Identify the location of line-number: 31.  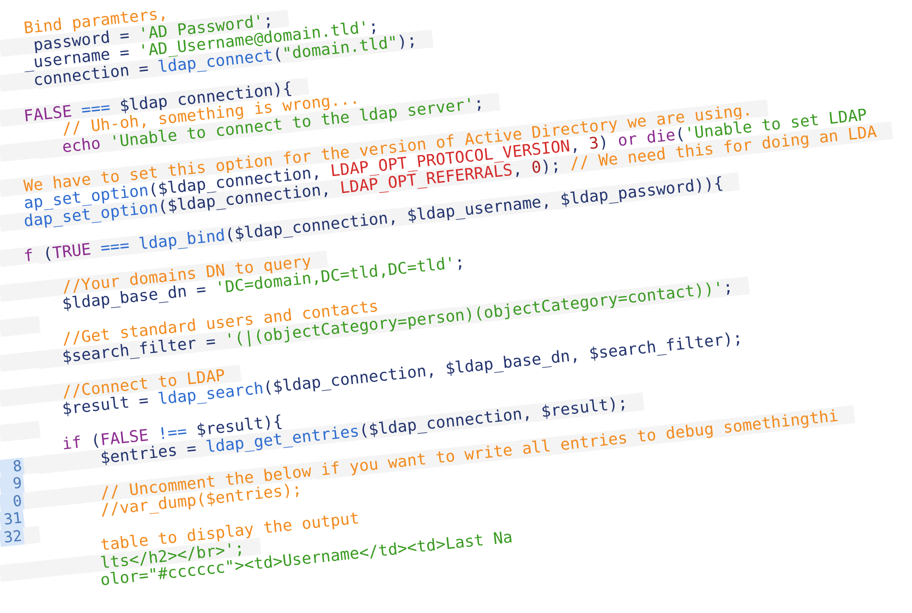
(12, 520).